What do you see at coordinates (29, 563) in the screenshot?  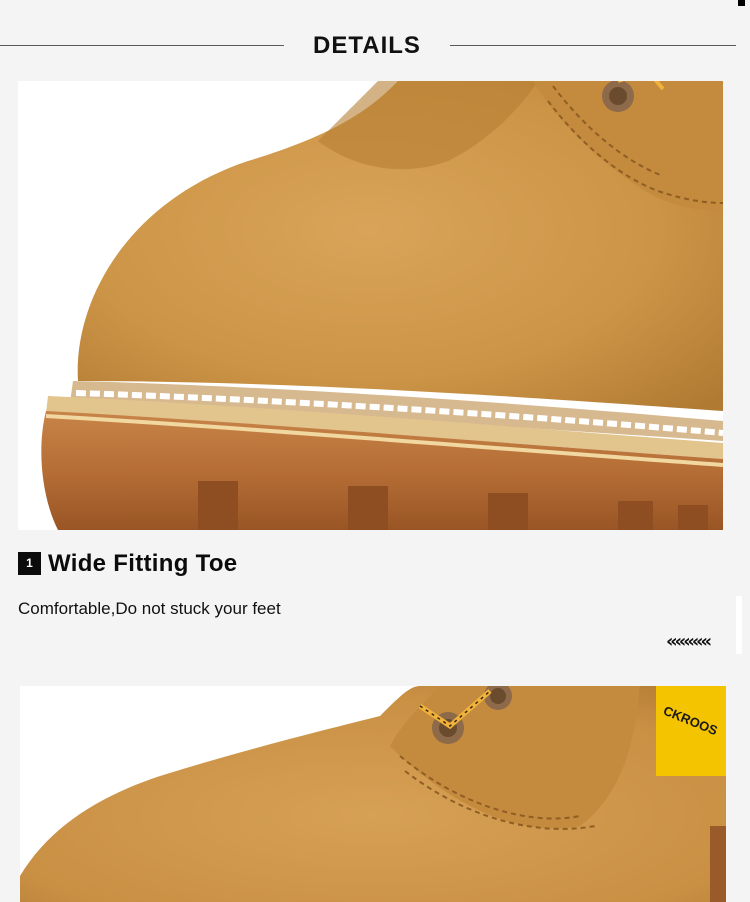 I see `feature-number-badge: 1` at bounding box center [29, 563].